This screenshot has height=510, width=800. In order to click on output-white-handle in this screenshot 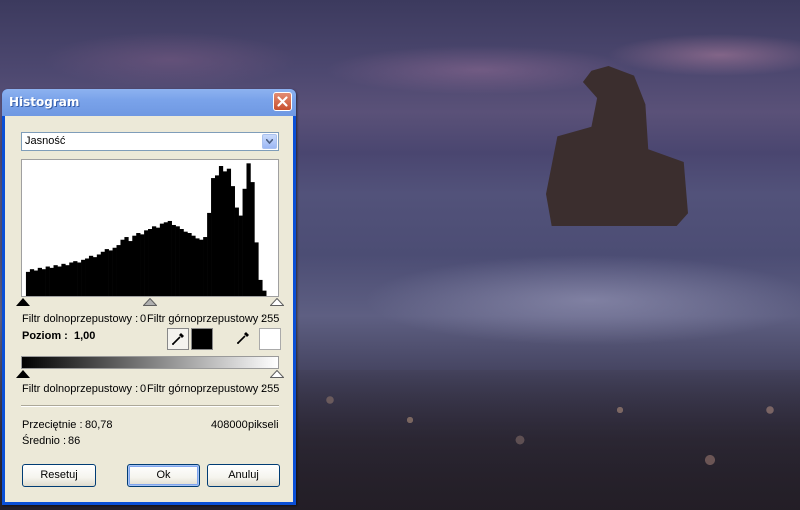, I will do `click(277, 374)`.